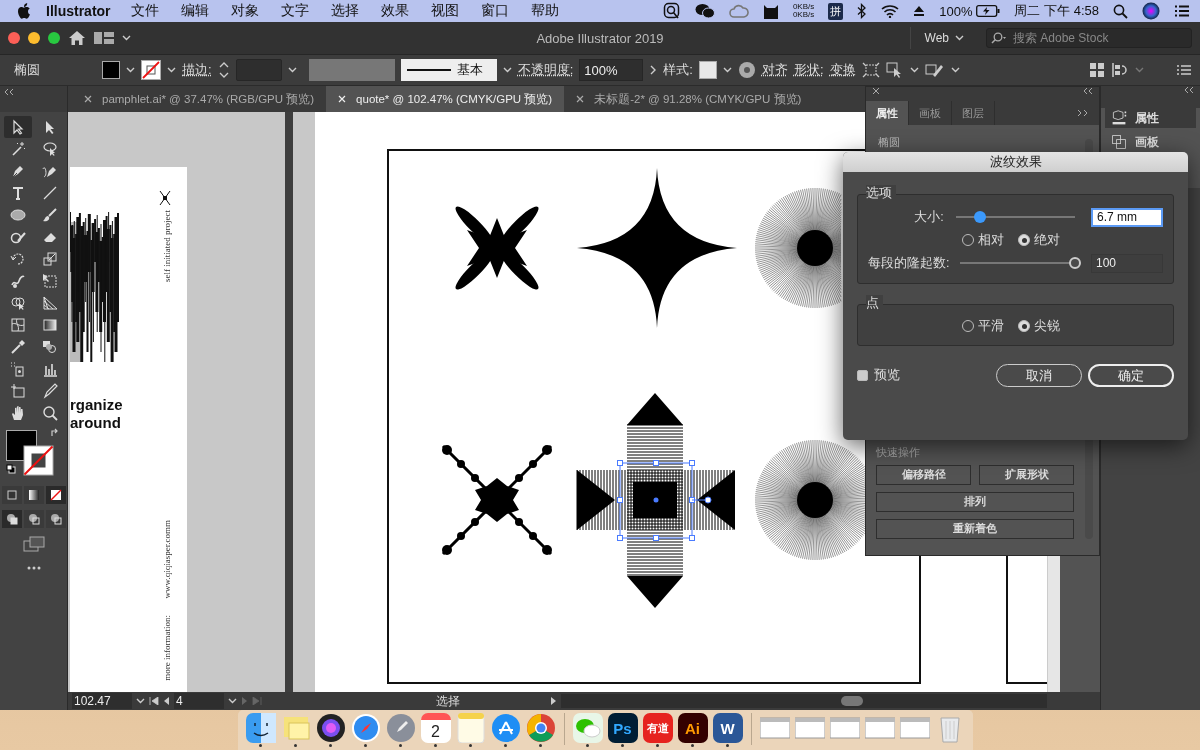 This screenshot has width=1200, height=750. I want to click on radio-option: 相对, so click(983, 240).